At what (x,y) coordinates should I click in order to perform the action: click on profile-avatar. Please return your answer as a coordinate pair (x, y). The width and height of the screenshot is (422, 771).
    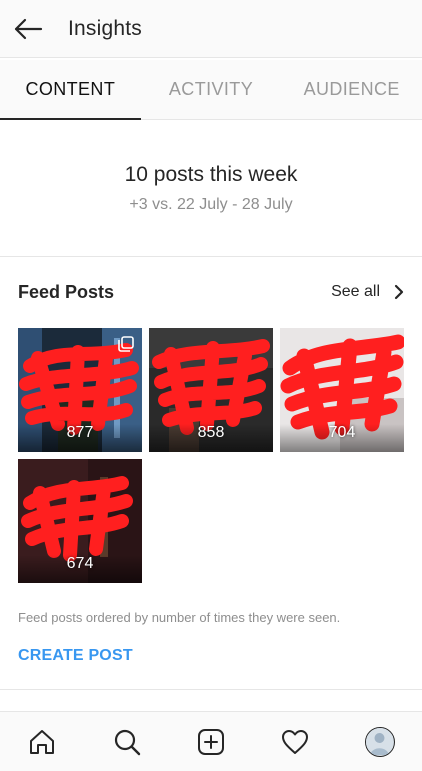
    Looking at the image, I should click on (379, 741).